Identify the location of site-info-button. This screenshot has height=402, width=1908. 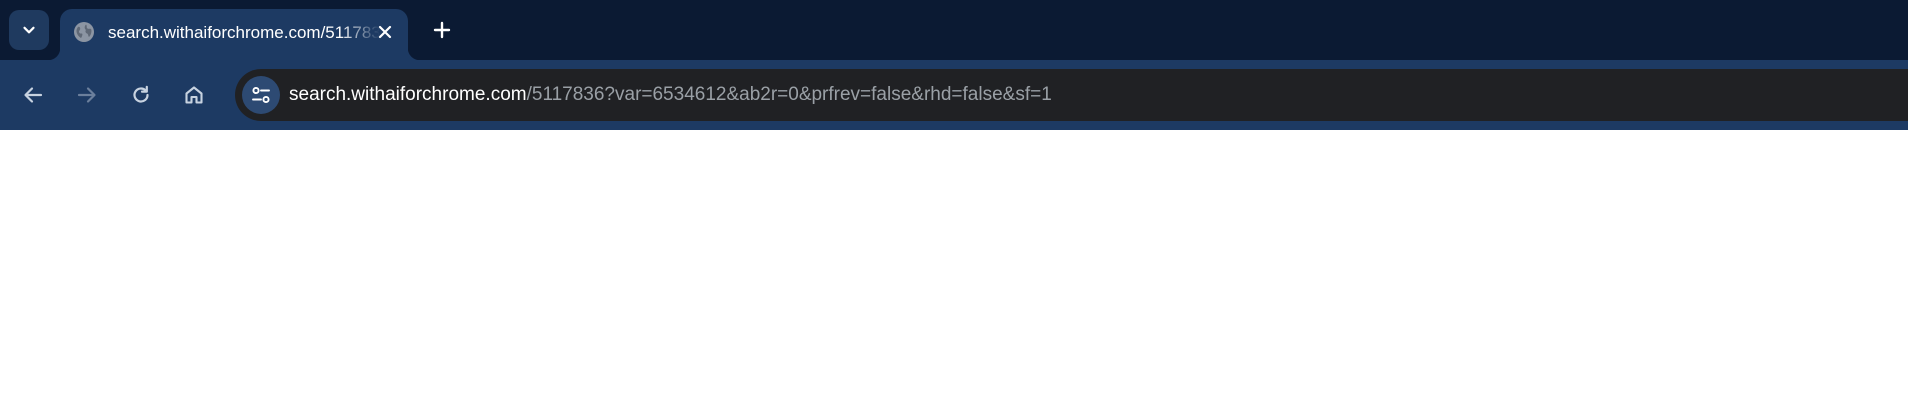
(261, 95).